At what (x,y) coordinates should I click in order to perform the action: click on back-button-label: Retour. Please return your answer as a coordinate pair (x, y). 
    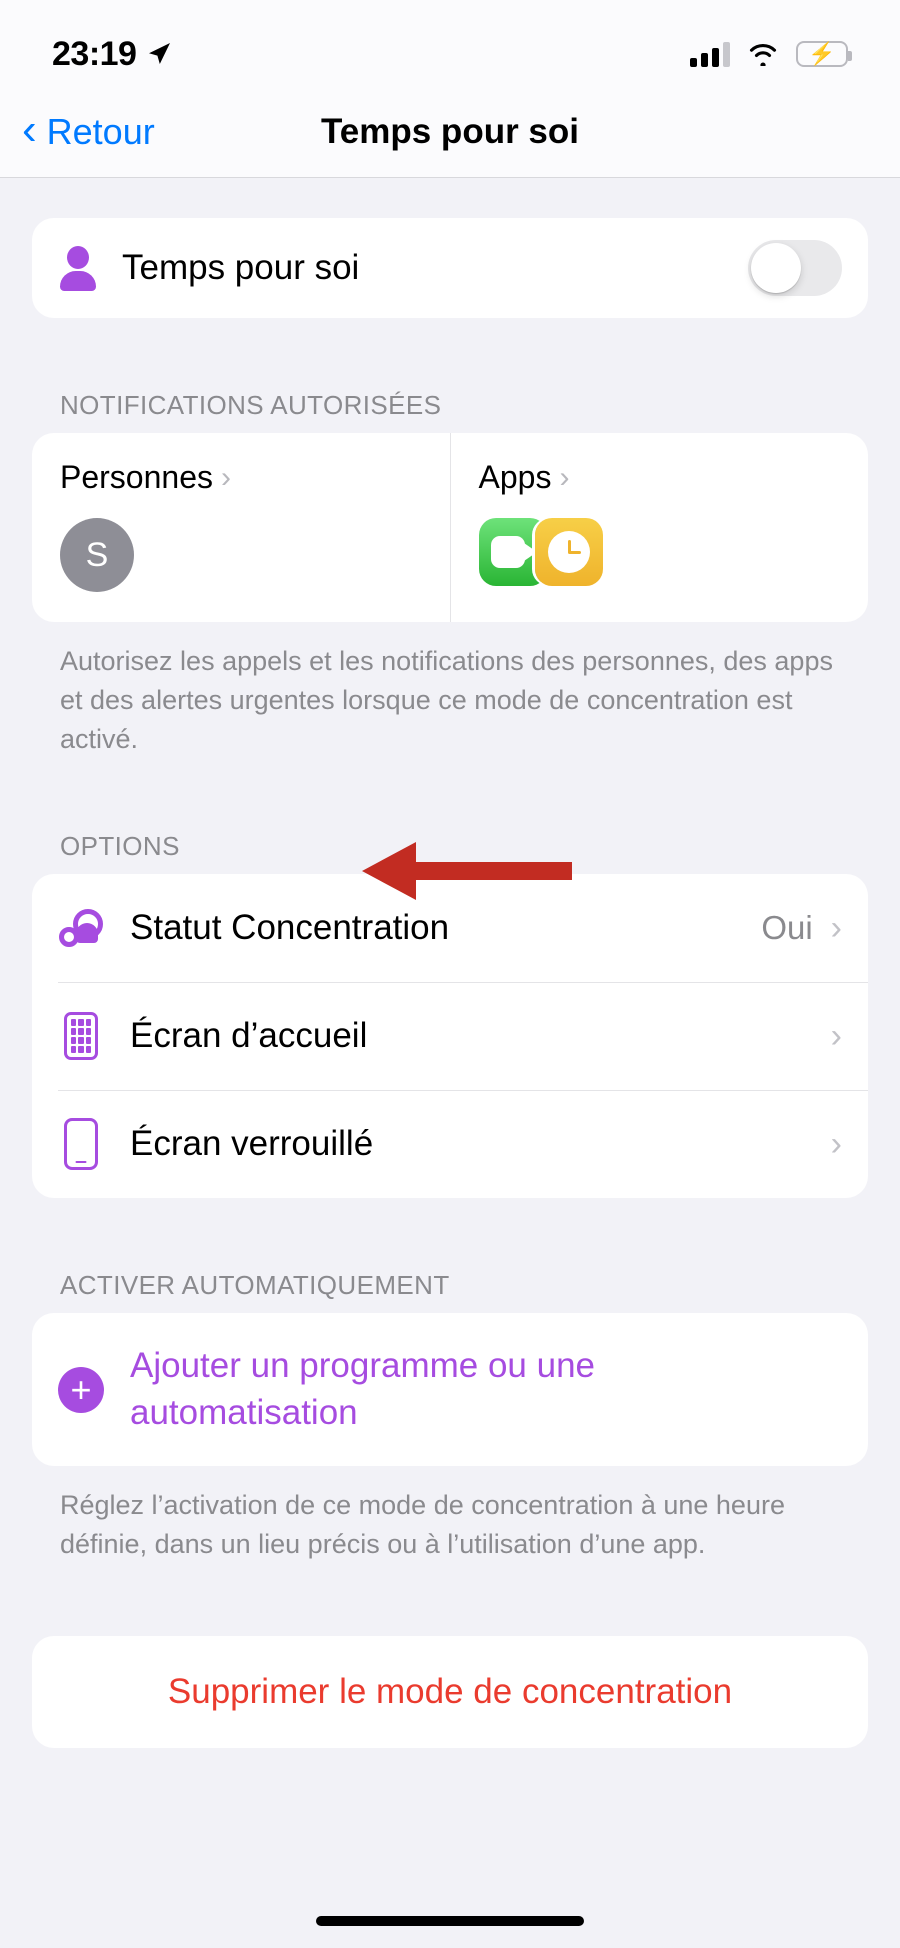
    Looking at the image, I should click on (100, 131).